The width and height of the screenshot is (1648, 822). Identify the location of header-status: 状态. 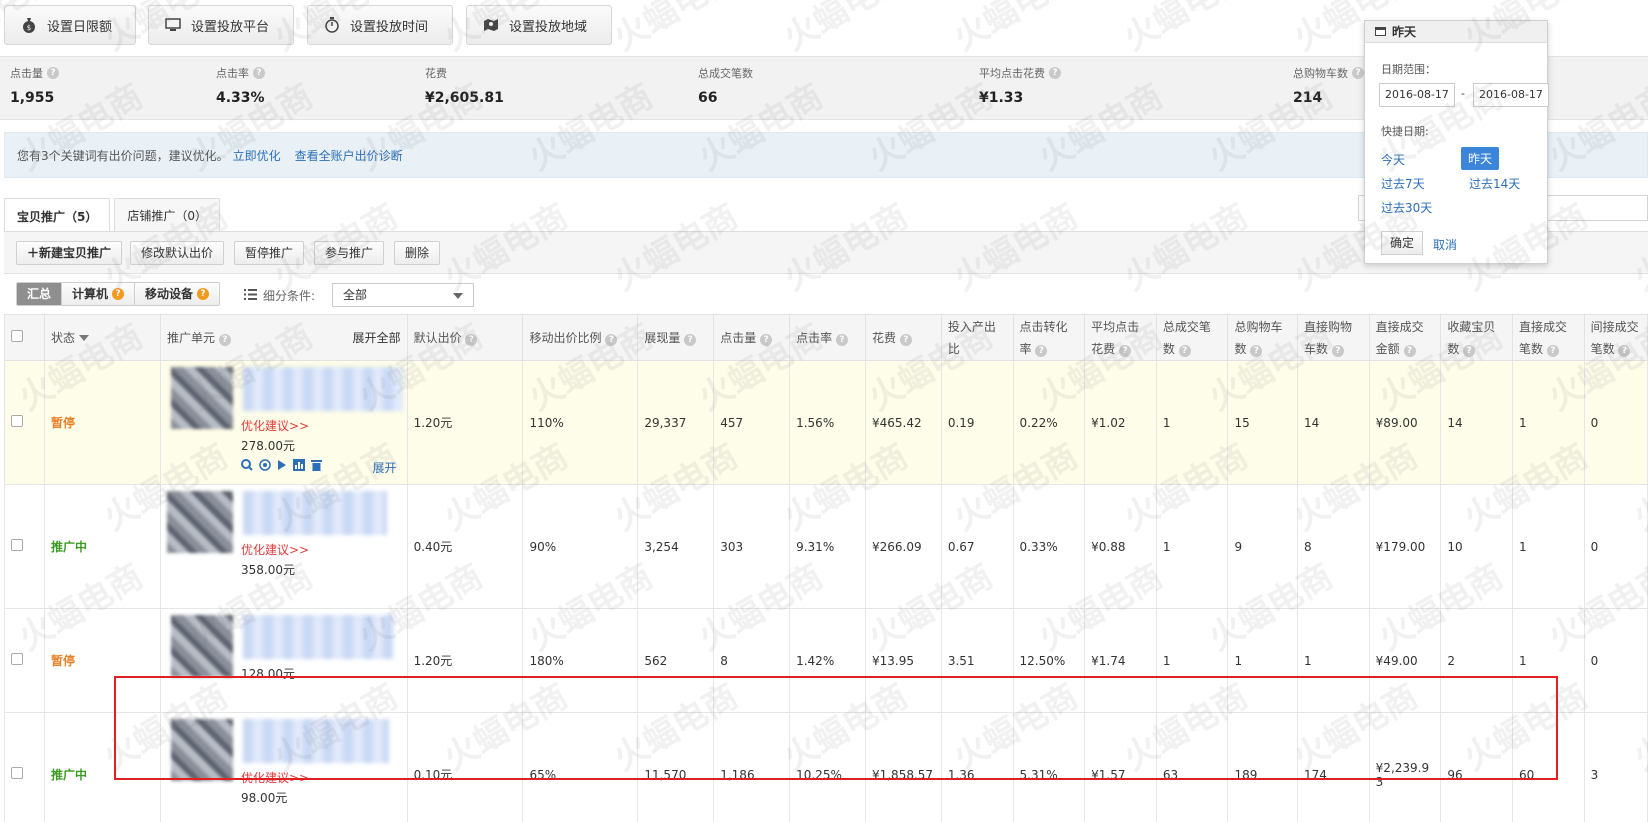
(102, 337).